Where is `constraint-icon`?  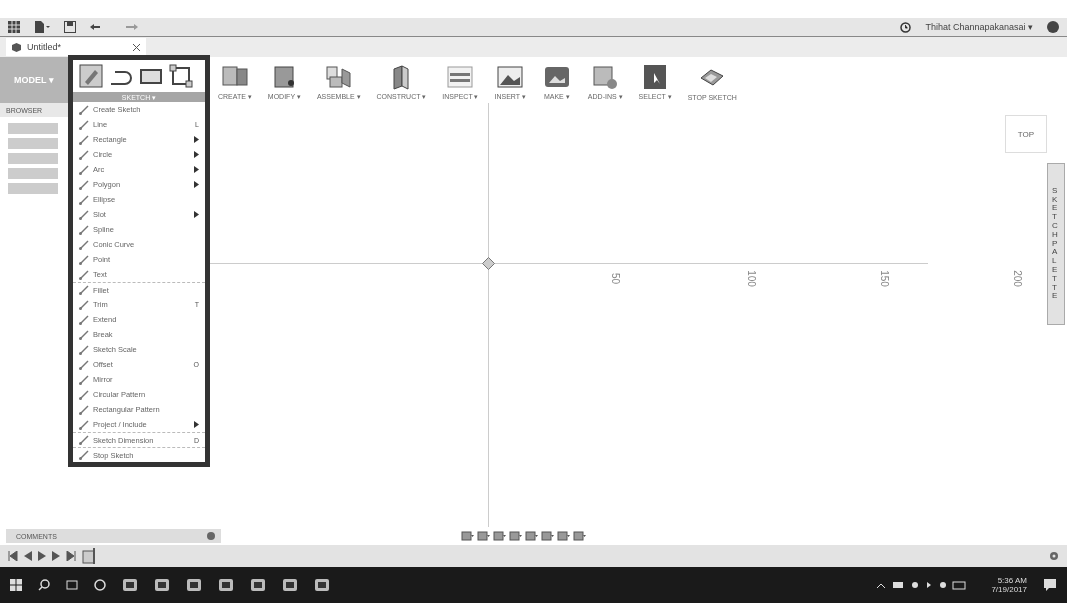
constraint-icon is located at coordinates (181, 76).